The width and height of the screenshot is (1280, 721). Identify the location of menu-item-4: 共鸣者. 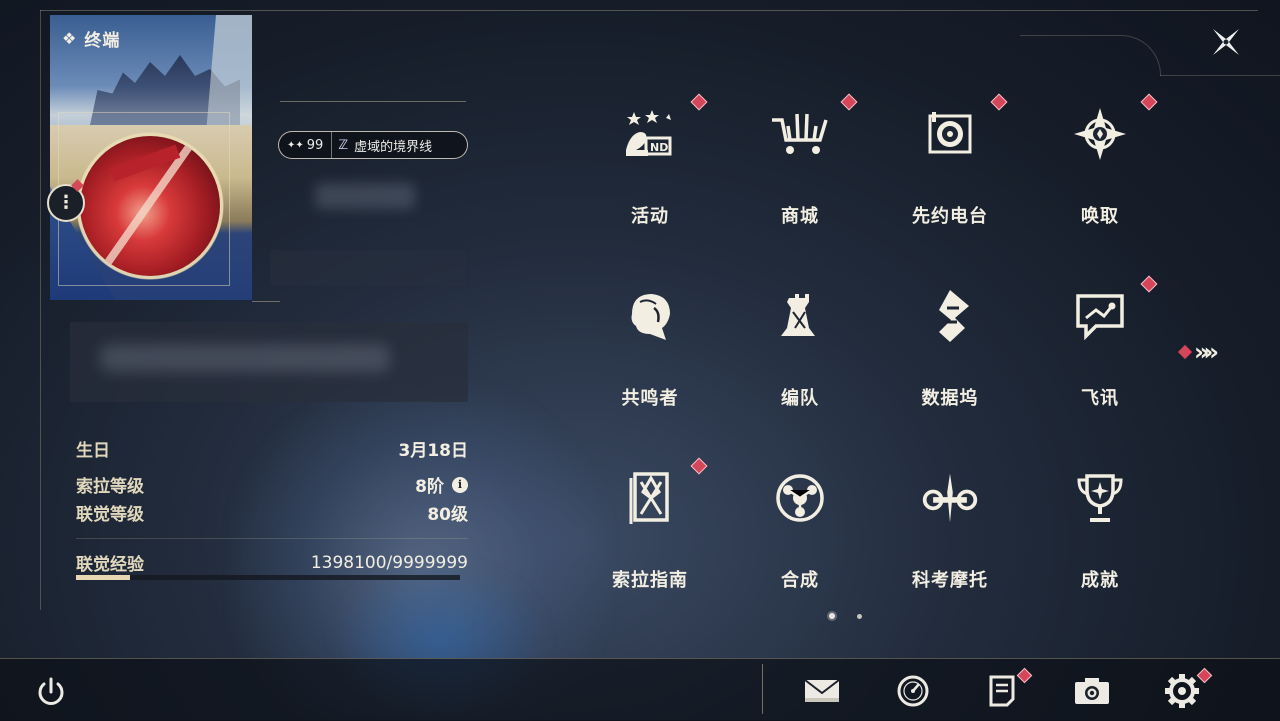
(650, 361).